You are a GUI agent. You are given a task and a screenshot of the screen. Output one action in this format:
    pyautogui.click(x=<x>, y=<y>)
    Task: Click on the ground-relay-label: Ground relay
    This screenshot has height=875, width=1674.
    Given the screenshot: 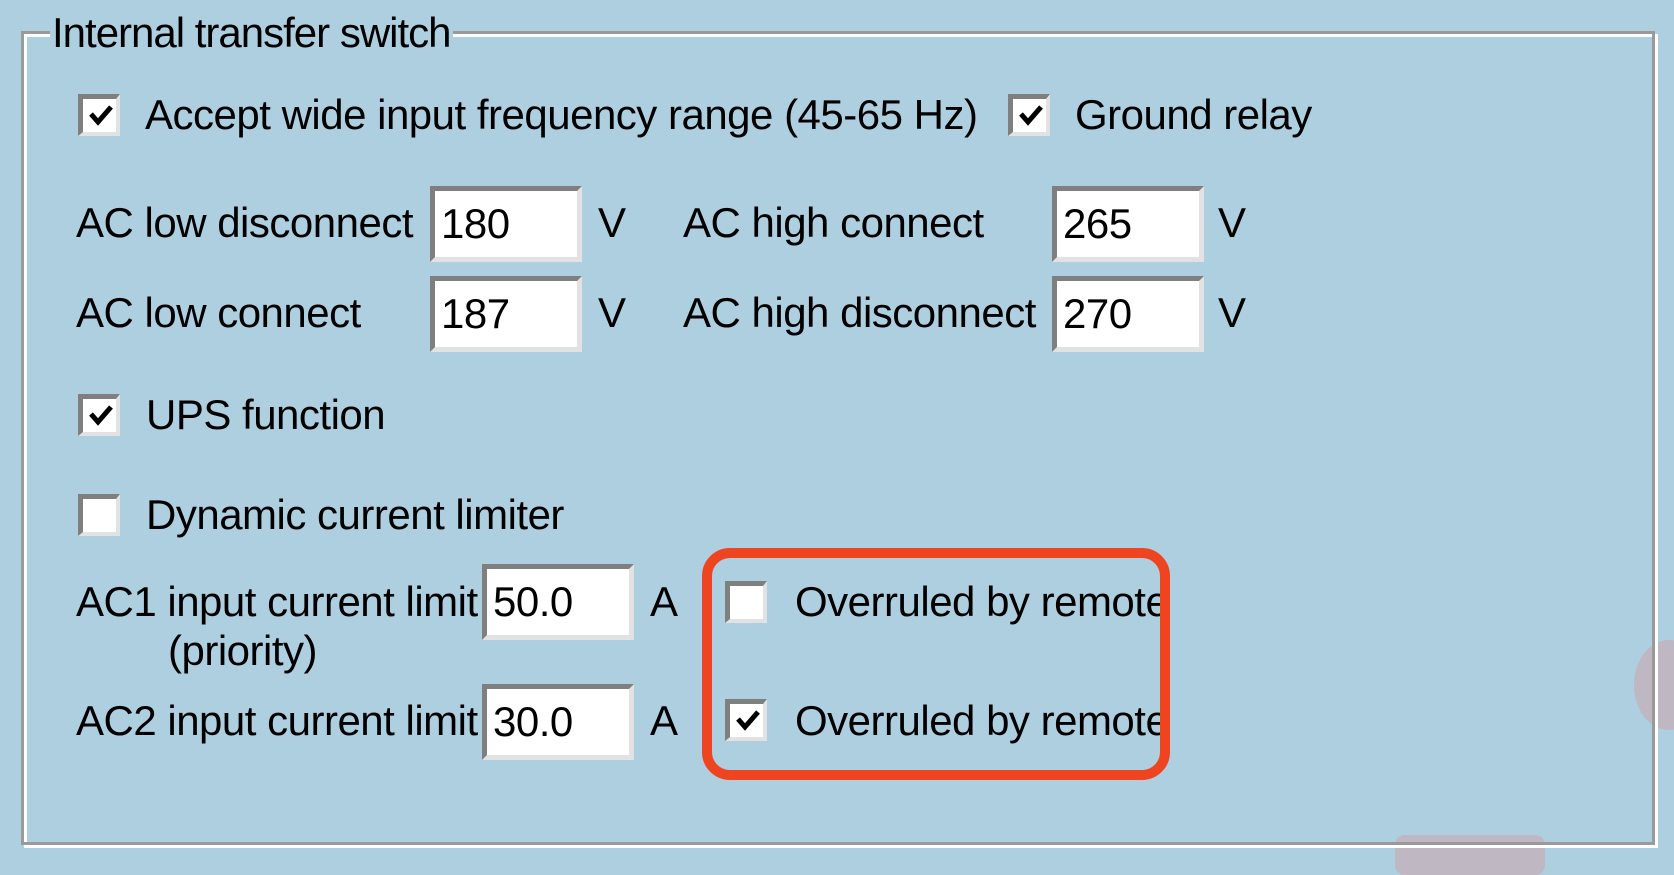 What is the action you would take?
    pyautogui.click(x=1193, y=115)
    